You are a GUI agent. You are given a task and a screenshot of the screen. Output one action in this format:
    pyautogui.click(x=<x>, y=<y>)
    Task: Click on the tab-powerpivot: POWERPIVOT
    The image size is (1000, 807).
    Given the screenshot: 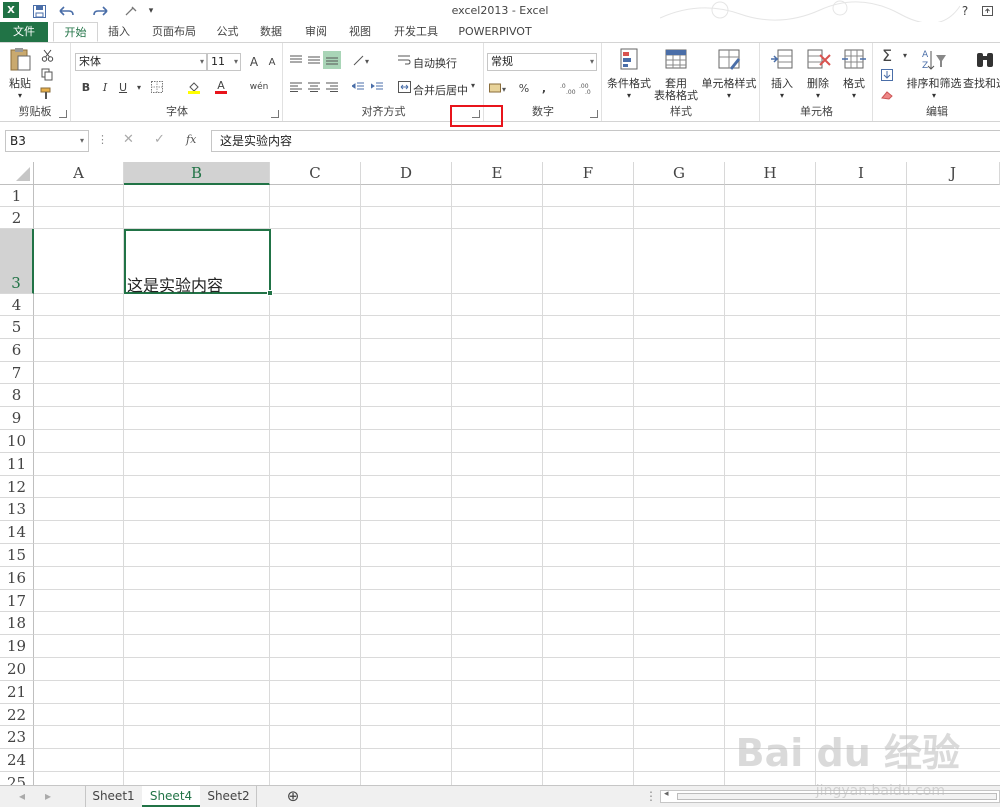 What is the action you would take?
    pyautogui.click(x=495, y=32)
    